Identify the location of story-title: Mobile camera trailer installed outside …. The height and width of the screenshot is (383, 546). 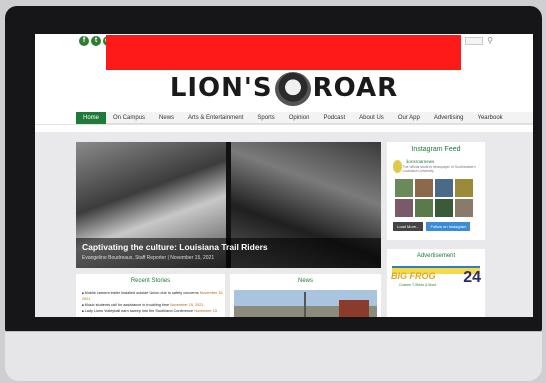
(142, 293).